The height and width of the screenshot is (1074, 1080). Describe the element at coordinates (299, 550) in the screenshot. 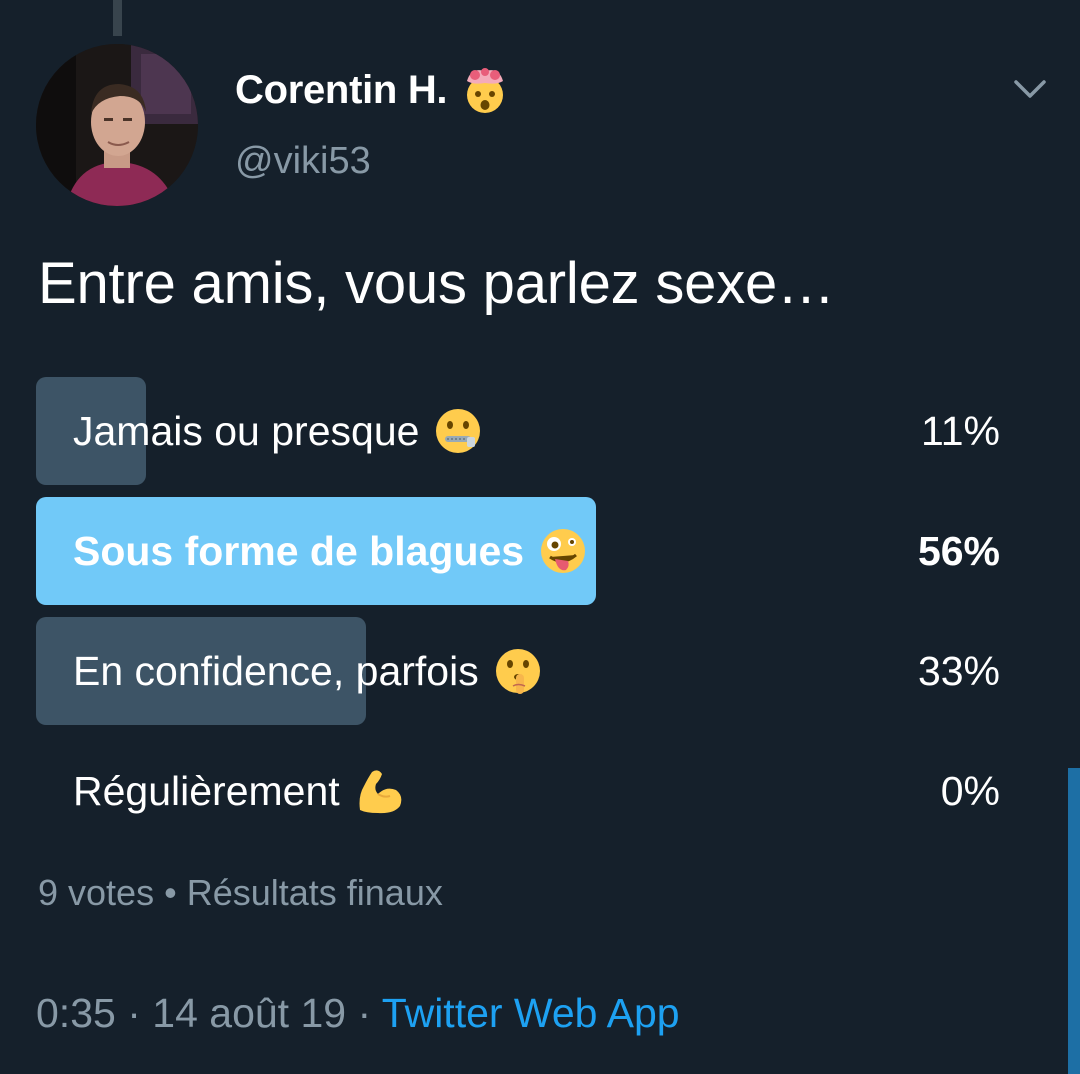

I see `poll-option-label: Sous forme de blagues` at that location.